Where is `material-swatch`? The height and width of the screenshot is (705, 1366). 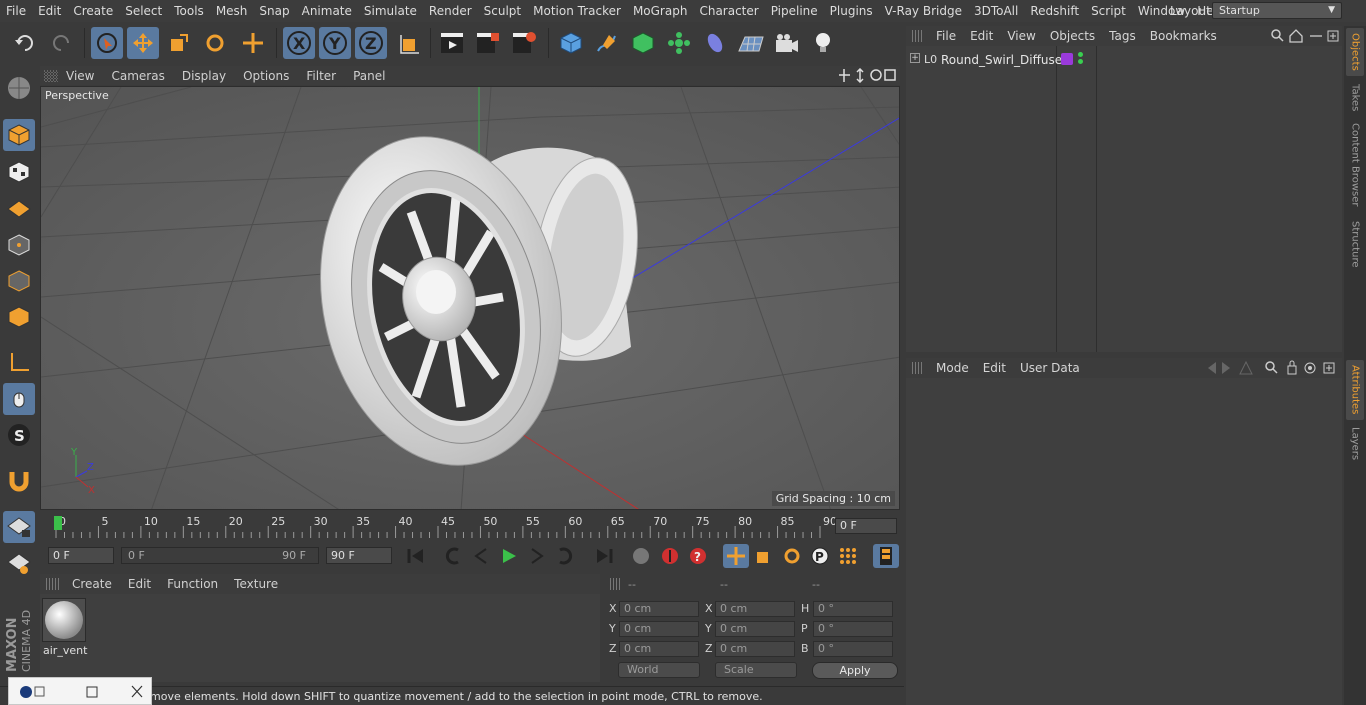 material-swatch is located at coordinates (64, 620).